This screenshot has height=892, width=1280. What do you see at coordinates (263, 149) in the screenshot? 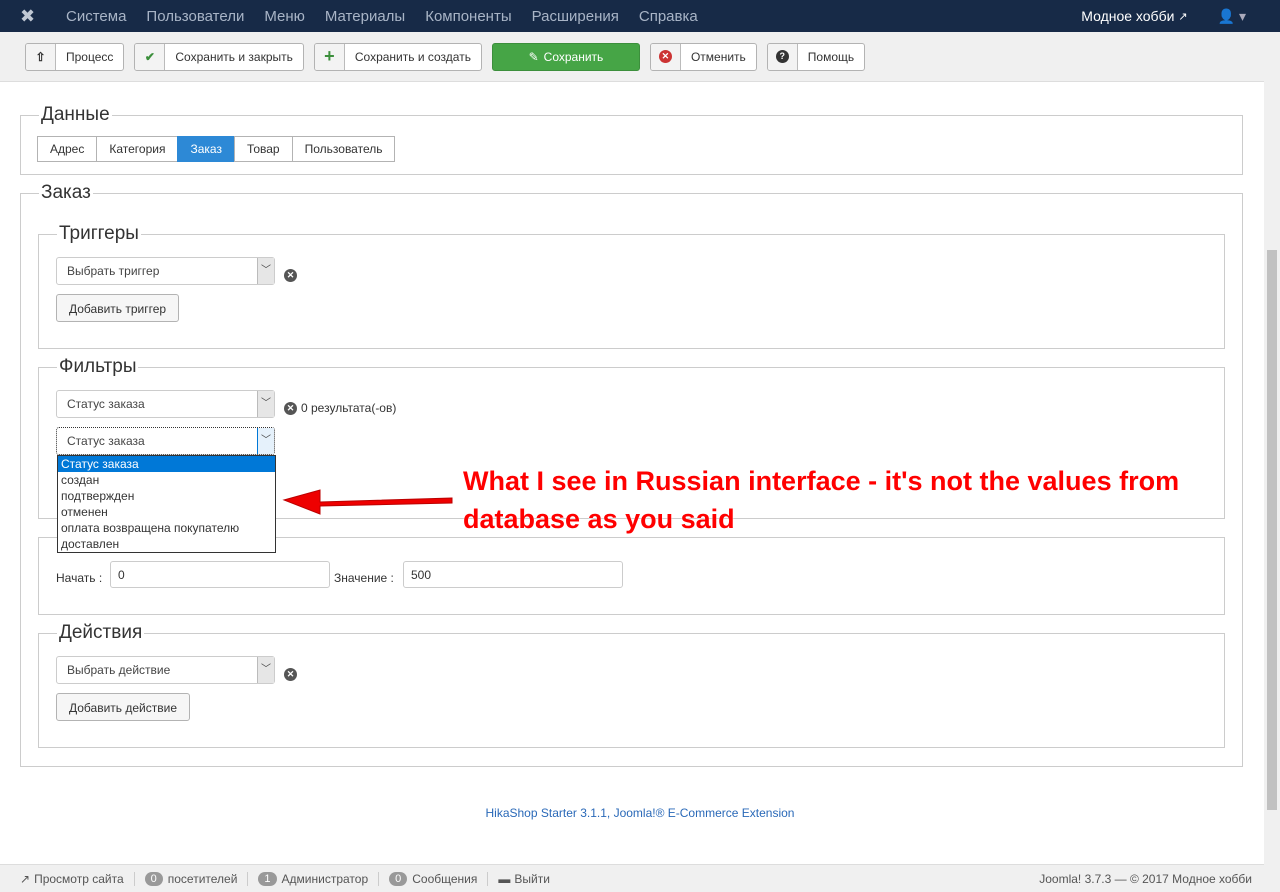
I see `tab-product: Товар` at bounding box center [263, 149].